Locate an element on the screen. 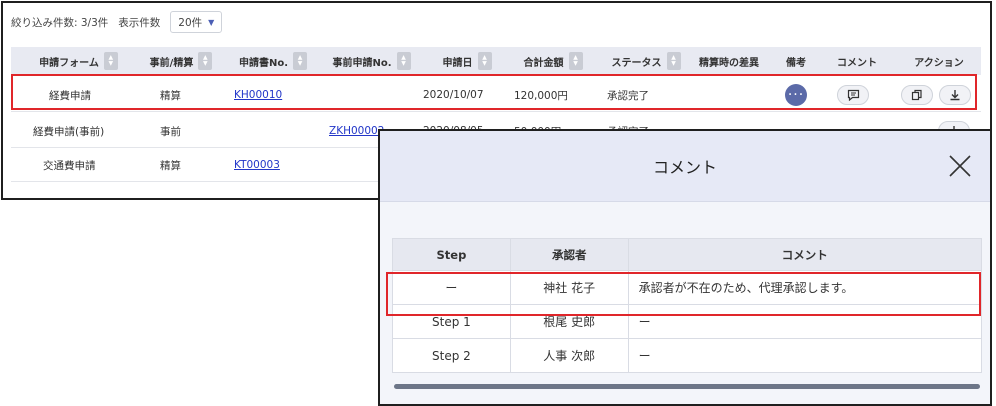 The height and width of the screenshot is (406, 996). horizontal-scrollbar is located at coordinates (687, 386).